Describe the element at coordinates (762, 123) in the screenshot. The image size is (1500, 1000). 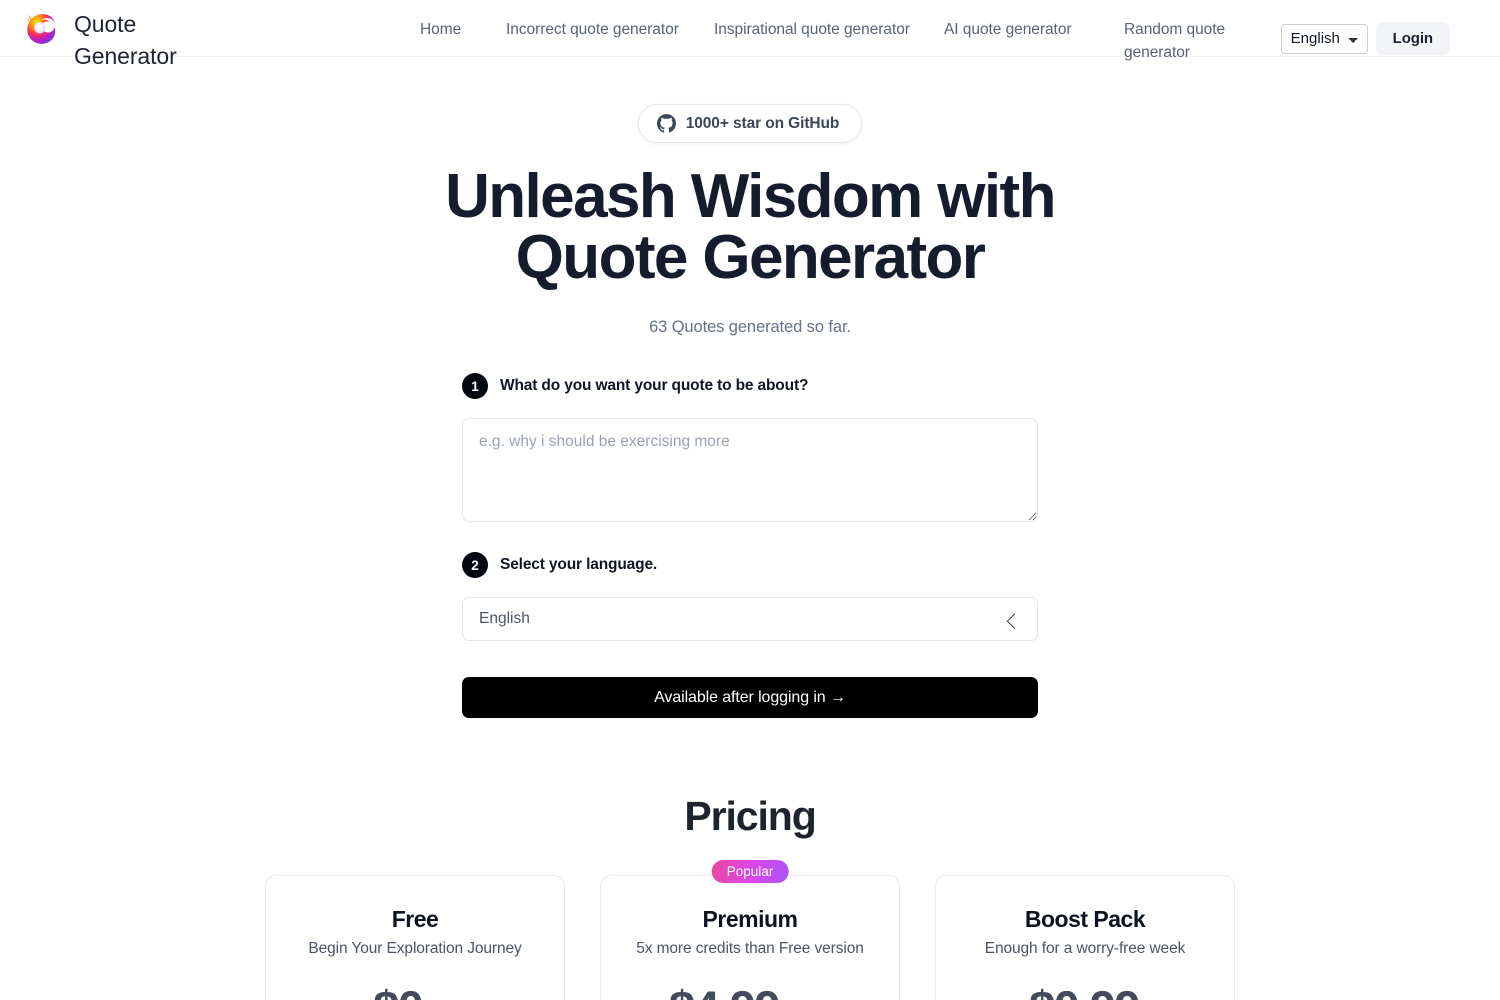
I see `github-star-badge-label: 1000+ star on GitHub` at that location.